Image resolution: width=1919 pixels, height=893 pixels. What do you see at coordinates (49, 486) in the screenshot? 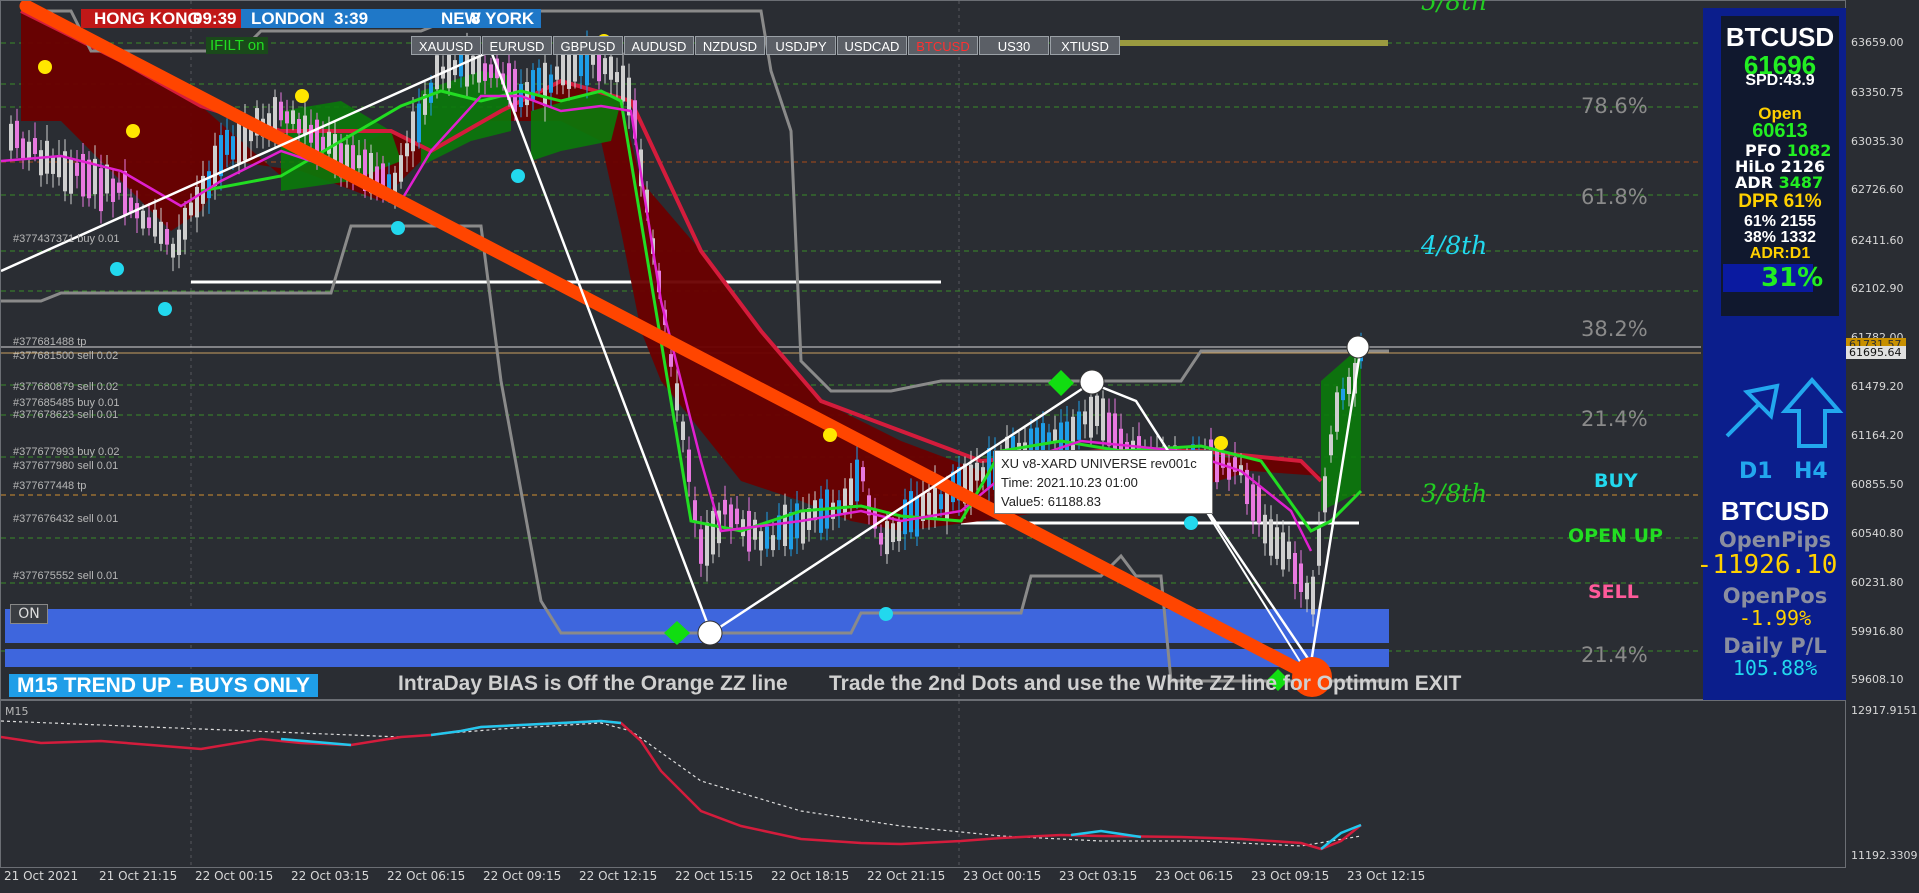
I see `order-label: #377677448 tp` at bounding box center [49, 486].